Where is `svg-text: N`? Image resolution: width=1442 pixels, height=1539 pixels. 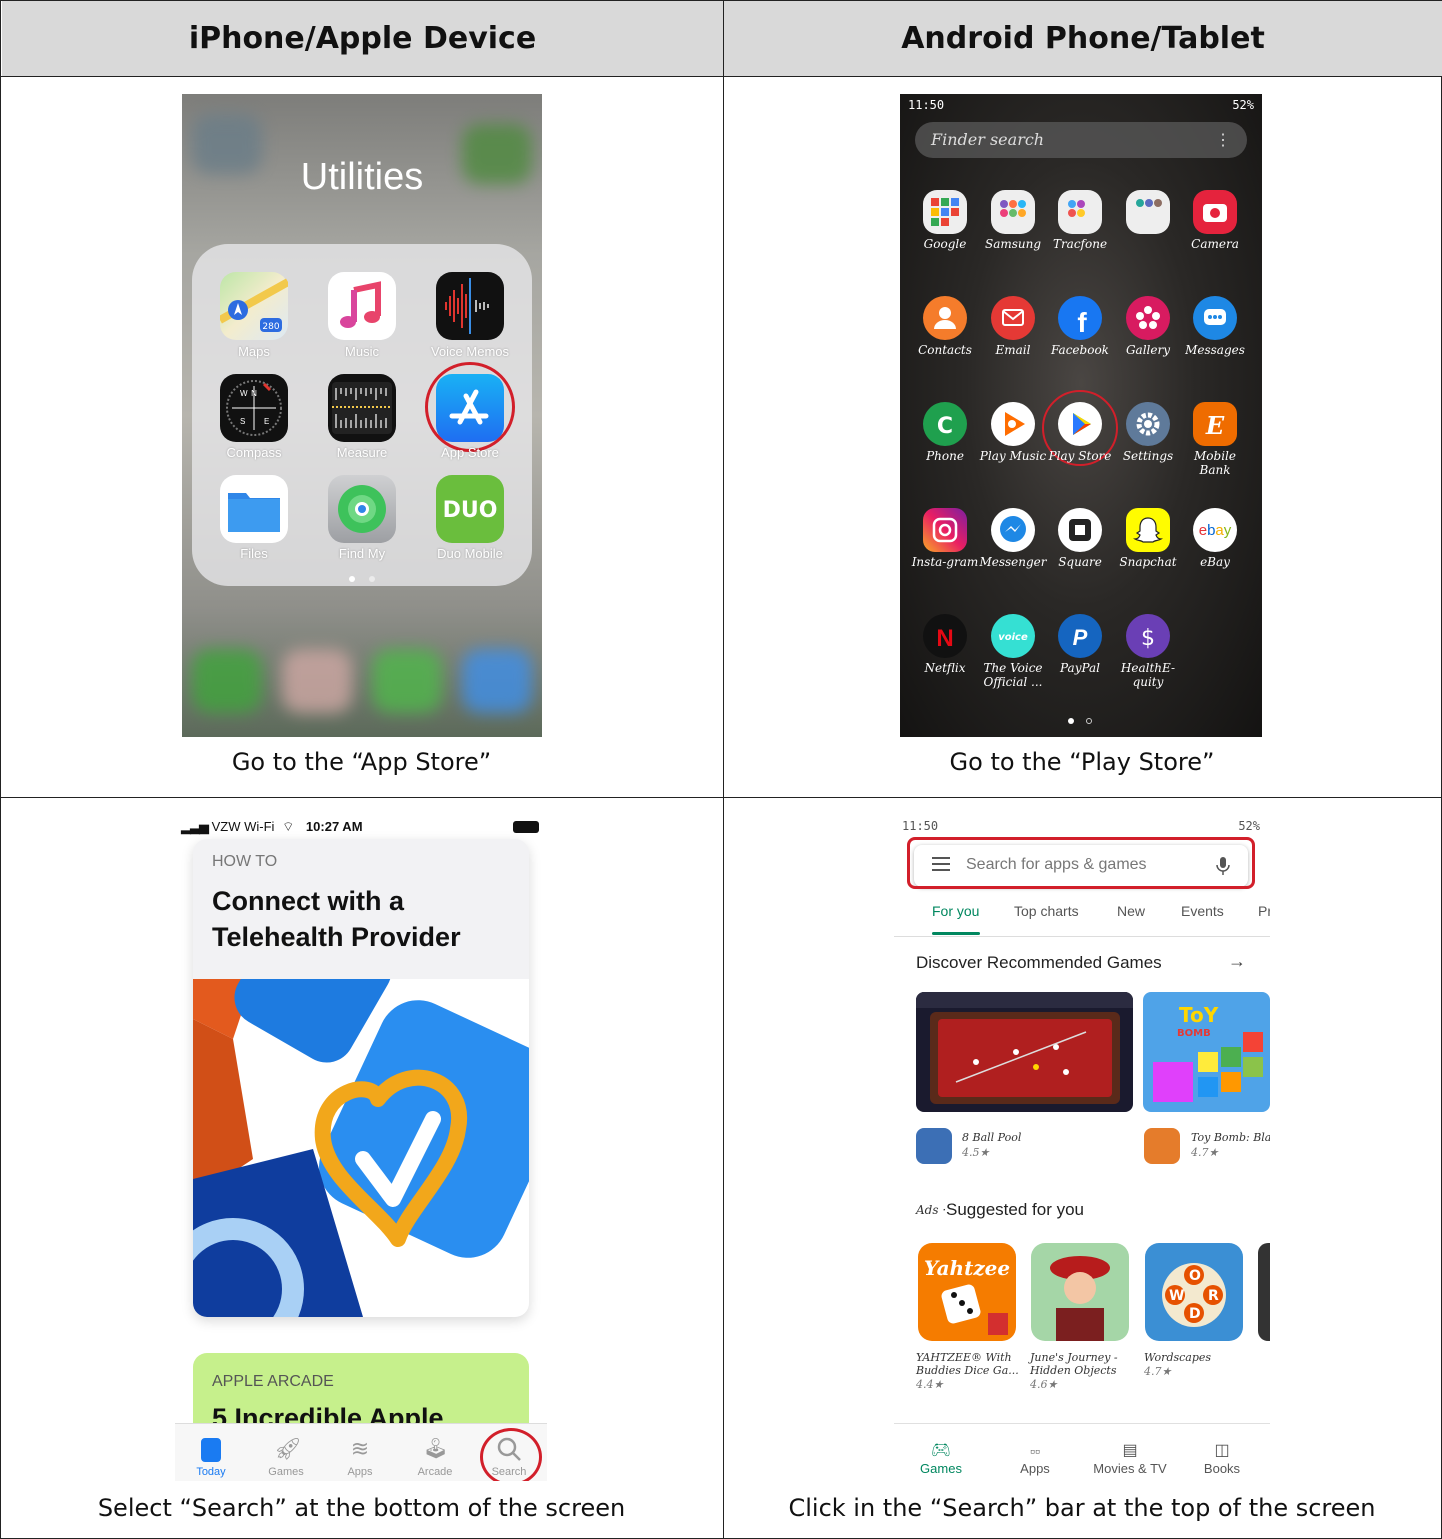 svg-text: N is located at coordinates (944, 638).